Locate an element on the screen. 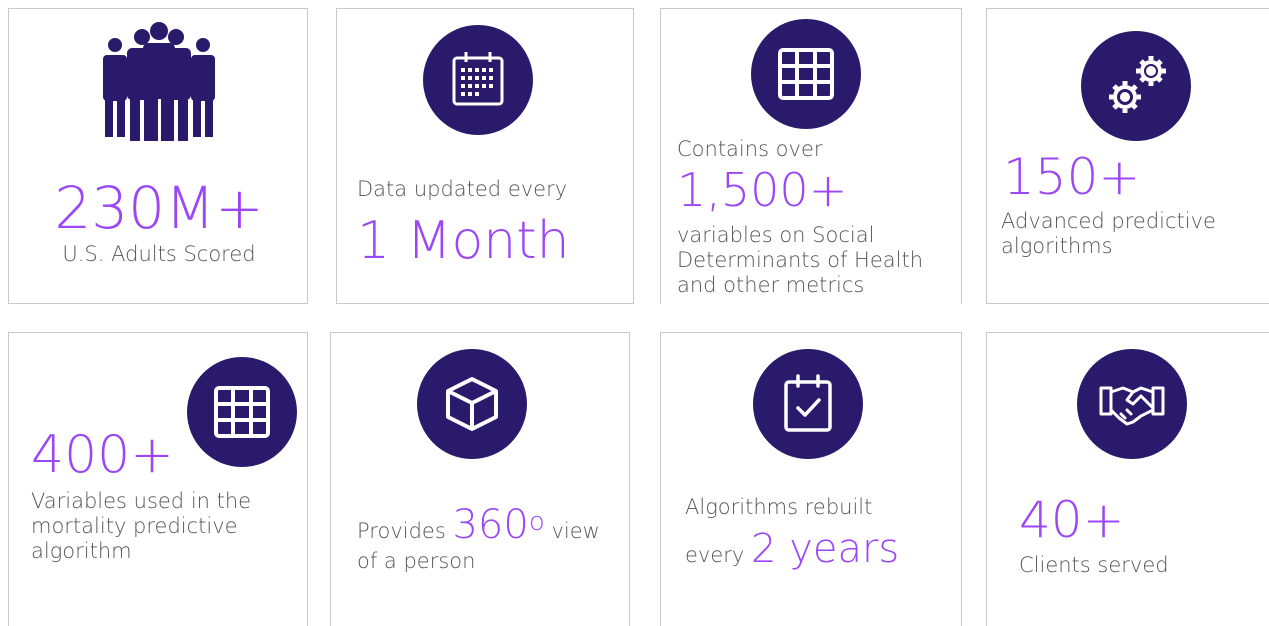 The width and height of the screenshot is (1269, 626). cube-icon is located at coordinates (472, 404).